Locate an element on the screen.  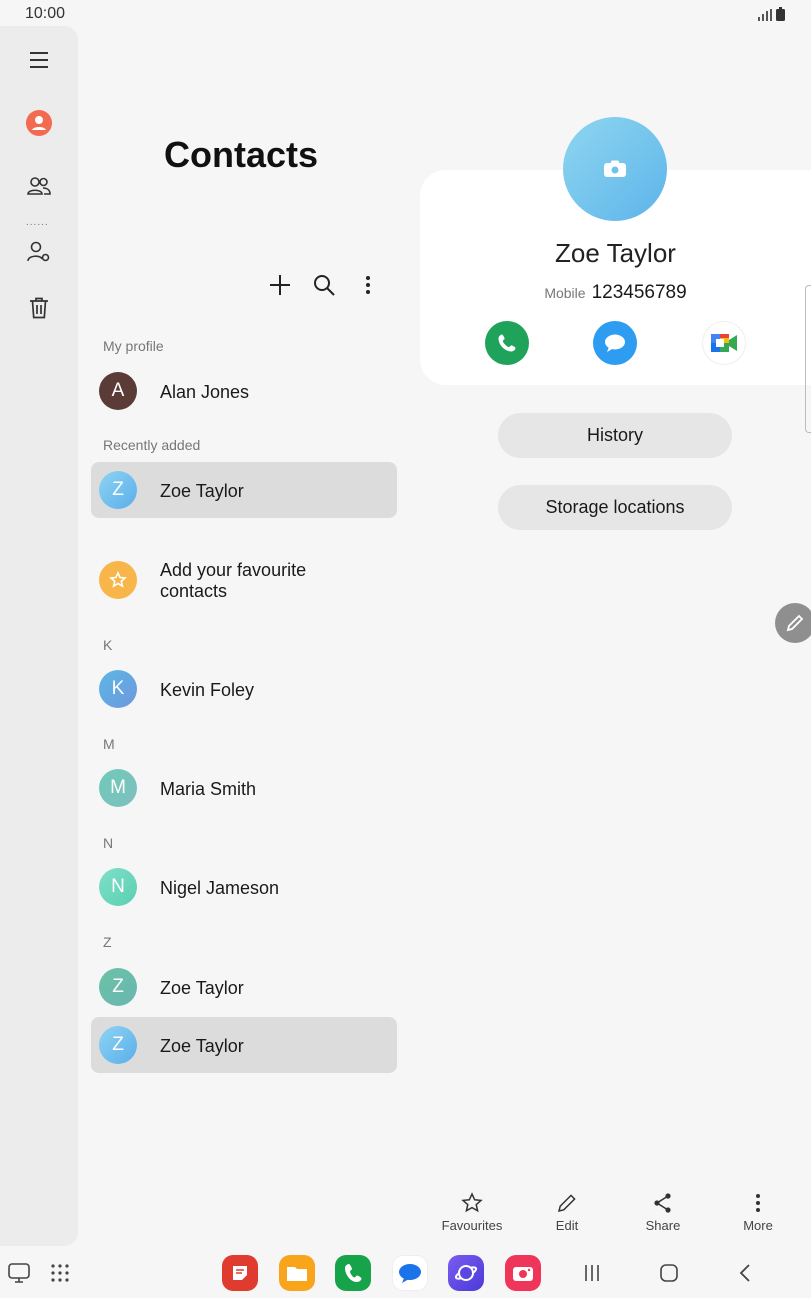
contact-detail-name: Zoe Taylor is located at coordinates (615, 253).